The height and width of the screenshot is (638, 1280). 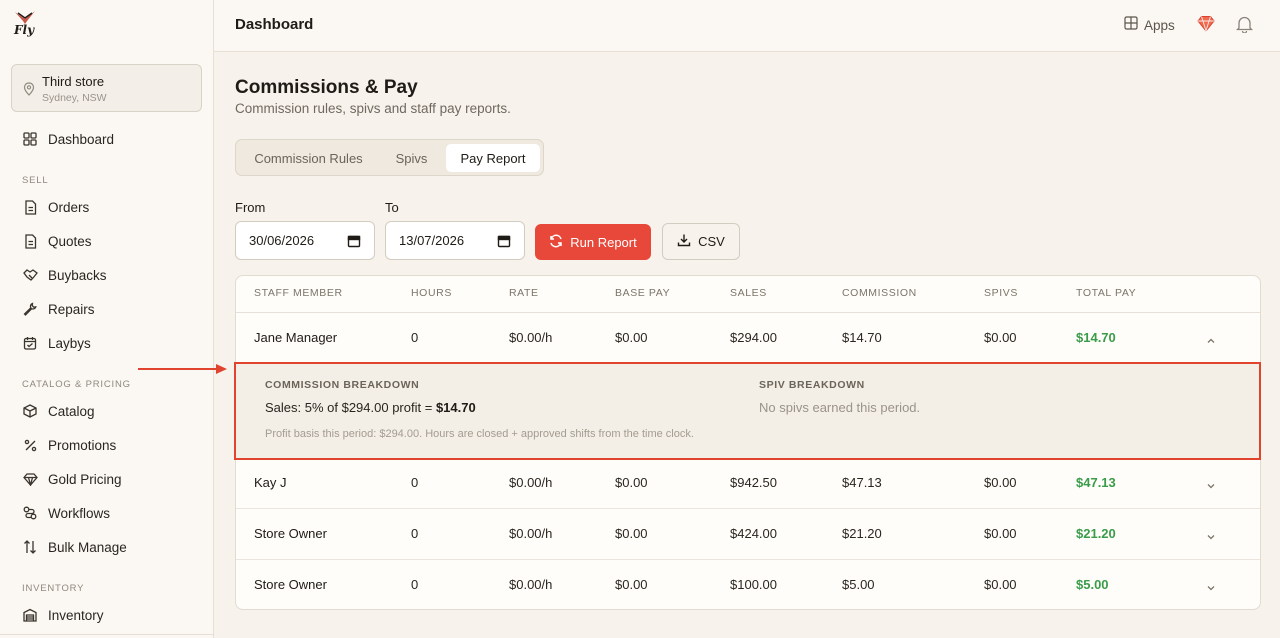 I want to click on download-icon, so click(x=684, y=241).